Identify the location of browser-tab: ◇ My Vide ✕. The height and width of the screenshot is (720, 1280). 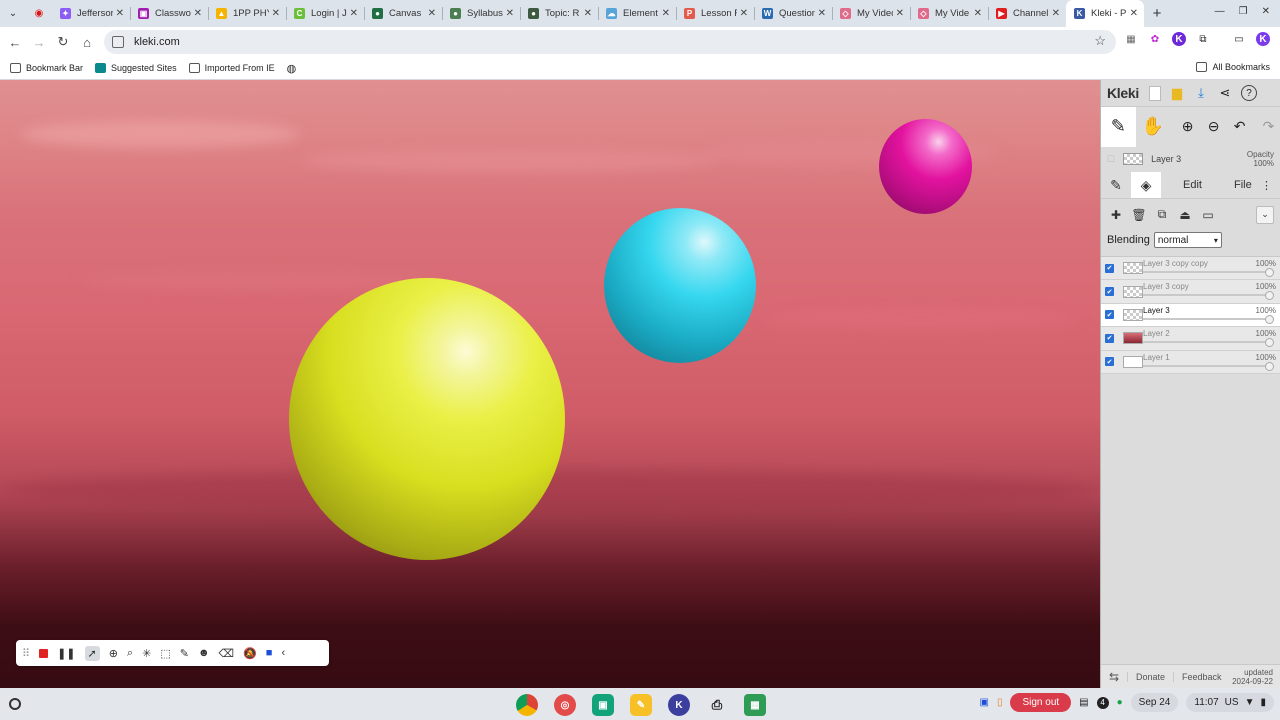
(949, 13).